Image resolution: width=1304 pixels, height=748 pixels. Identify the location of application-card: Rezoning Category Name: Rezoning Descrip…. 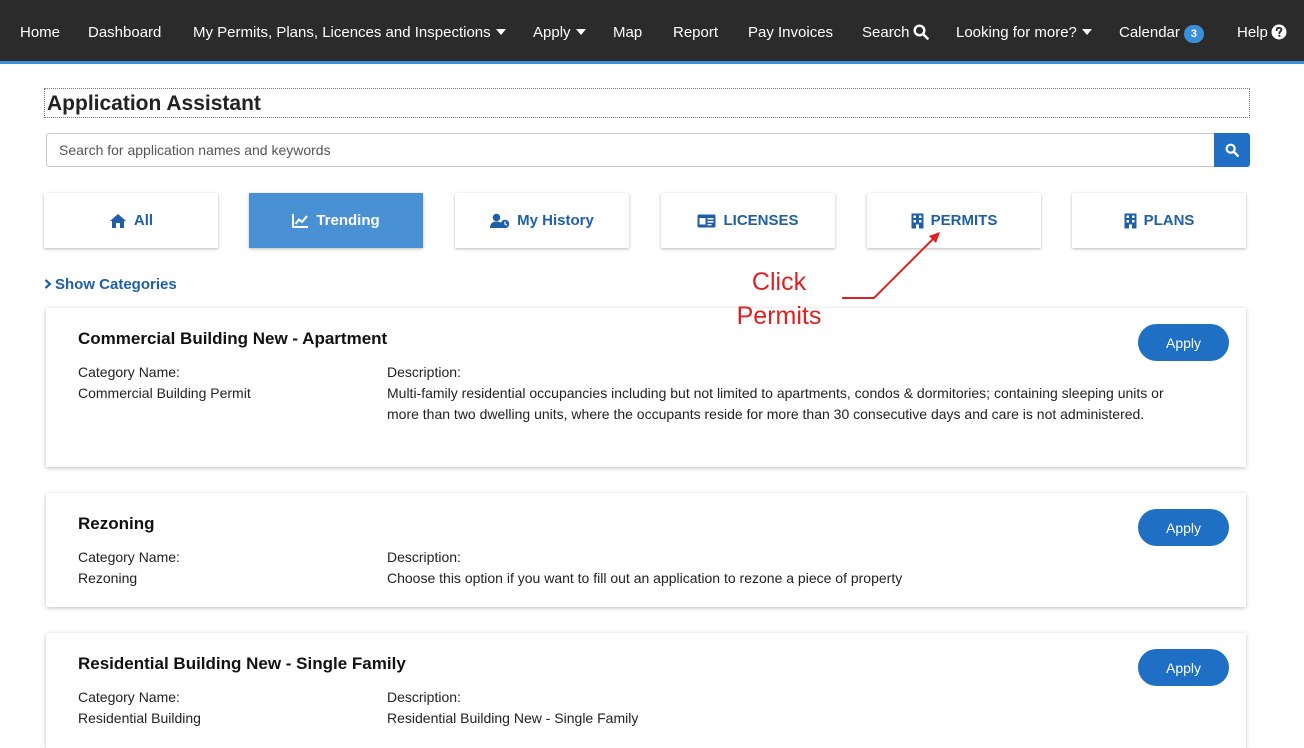
(646, 550).